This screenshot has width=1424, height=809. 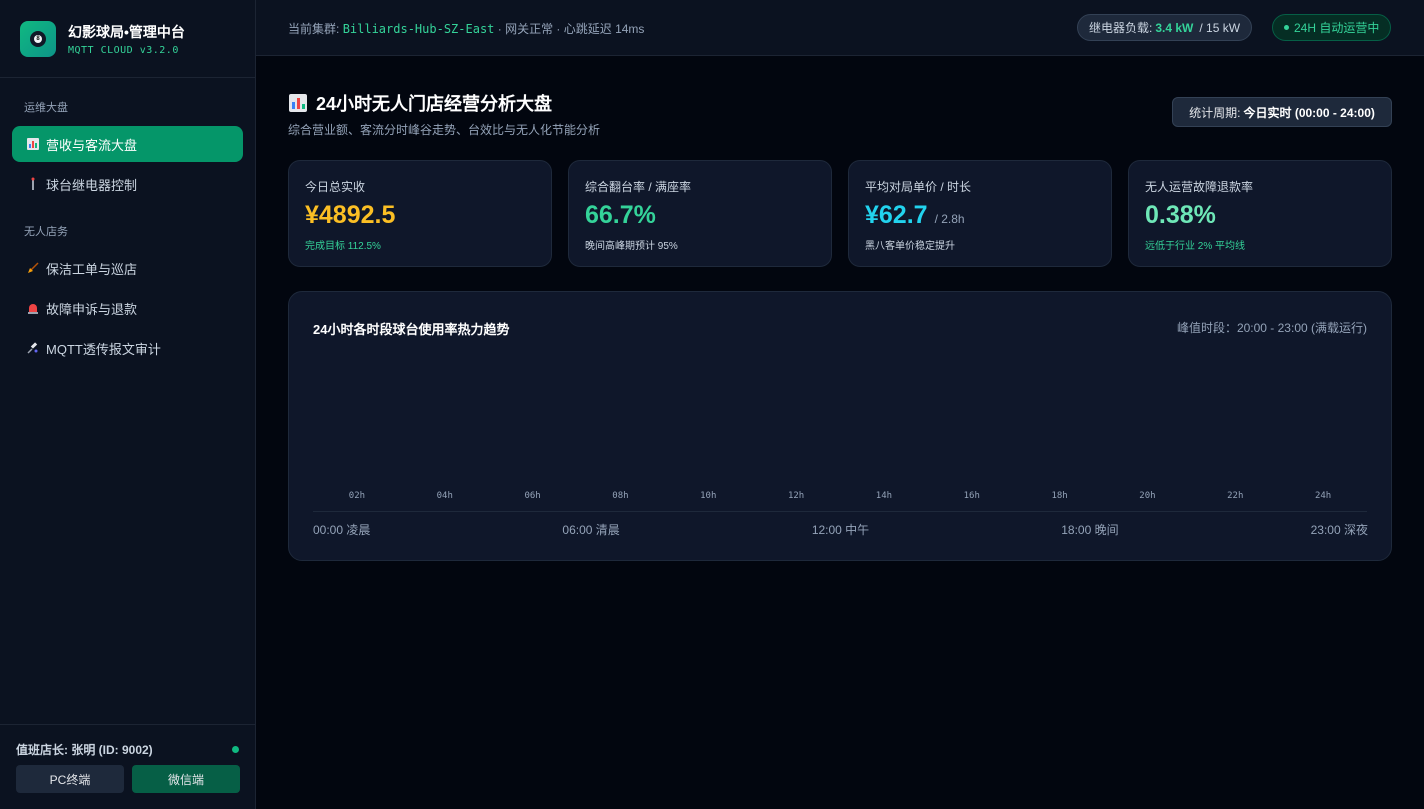 I want to click on hour-tick-label: 02h, so click(x=357, y=496).